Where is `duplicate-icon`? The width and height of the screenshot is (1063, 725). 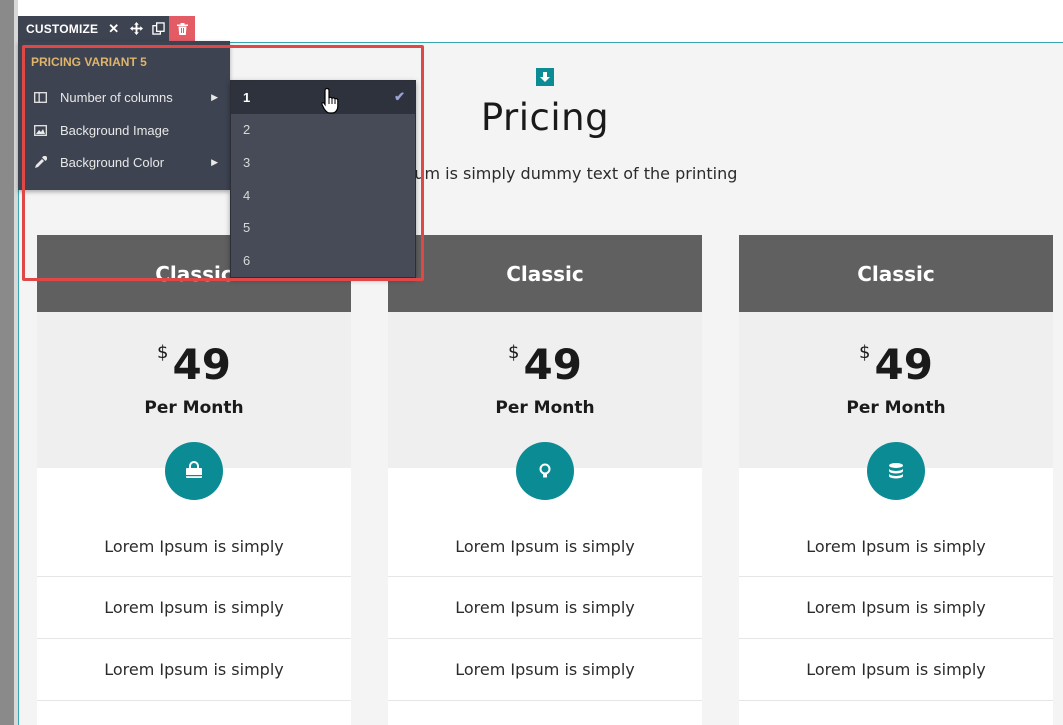
duplicate-icon is located at coordinates (158, 28).